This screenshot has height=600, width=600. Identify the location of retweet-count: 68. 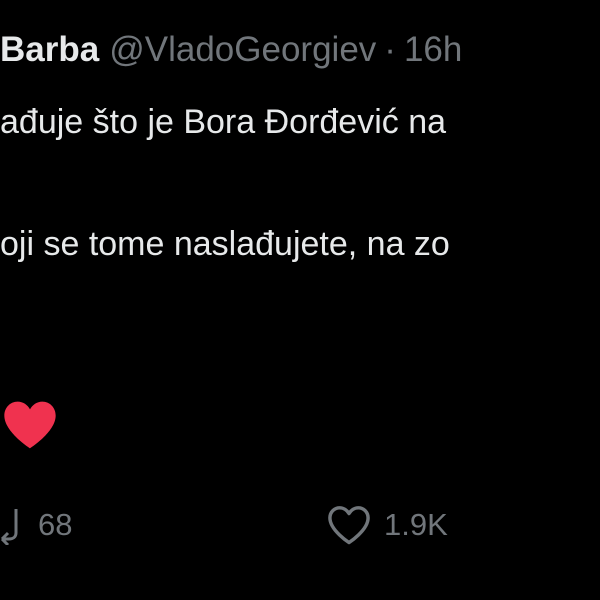
(55, 524).